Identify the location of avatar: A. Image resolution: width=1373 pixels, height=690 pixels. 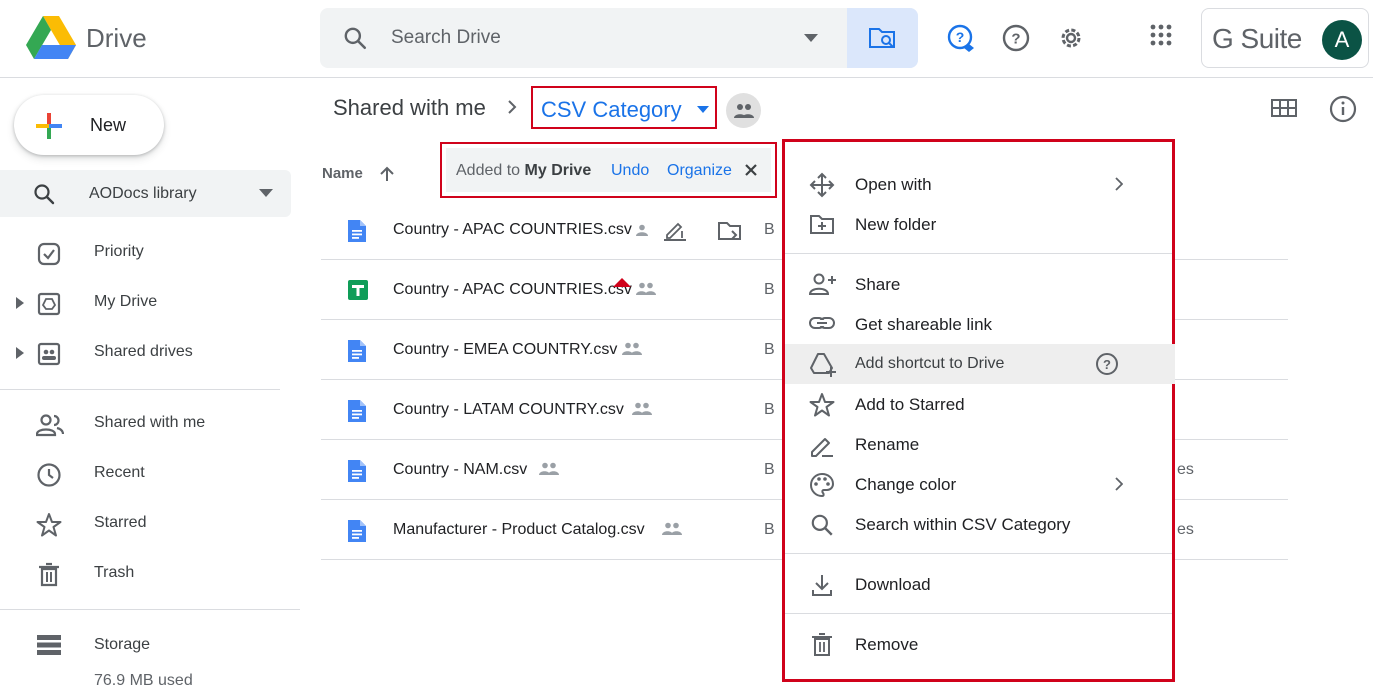
(1342, 40).